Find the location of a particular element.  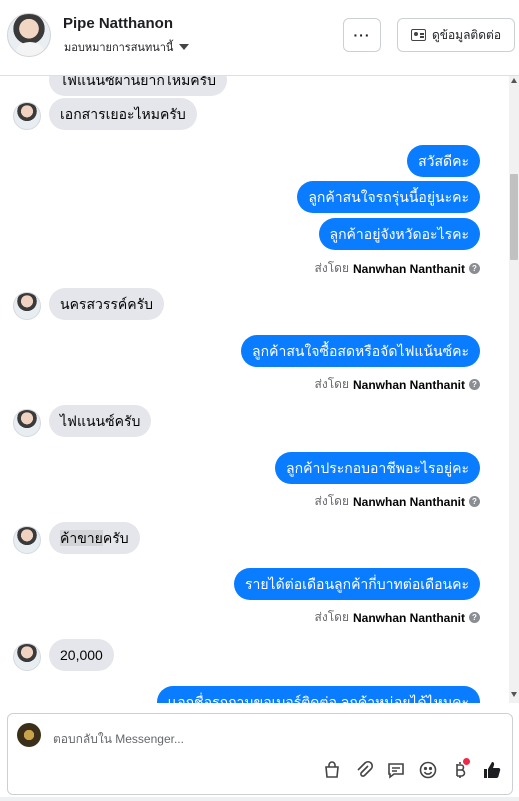

outgoing-message: สวัสดีคะ is located at coordinates (443, 161).